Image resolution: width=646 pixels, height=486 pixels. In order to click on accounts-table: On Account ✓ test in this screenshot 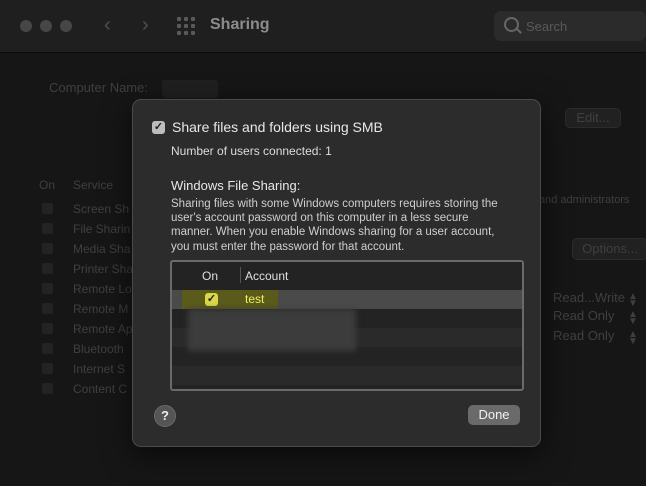, I will do `click(347, 325)`.